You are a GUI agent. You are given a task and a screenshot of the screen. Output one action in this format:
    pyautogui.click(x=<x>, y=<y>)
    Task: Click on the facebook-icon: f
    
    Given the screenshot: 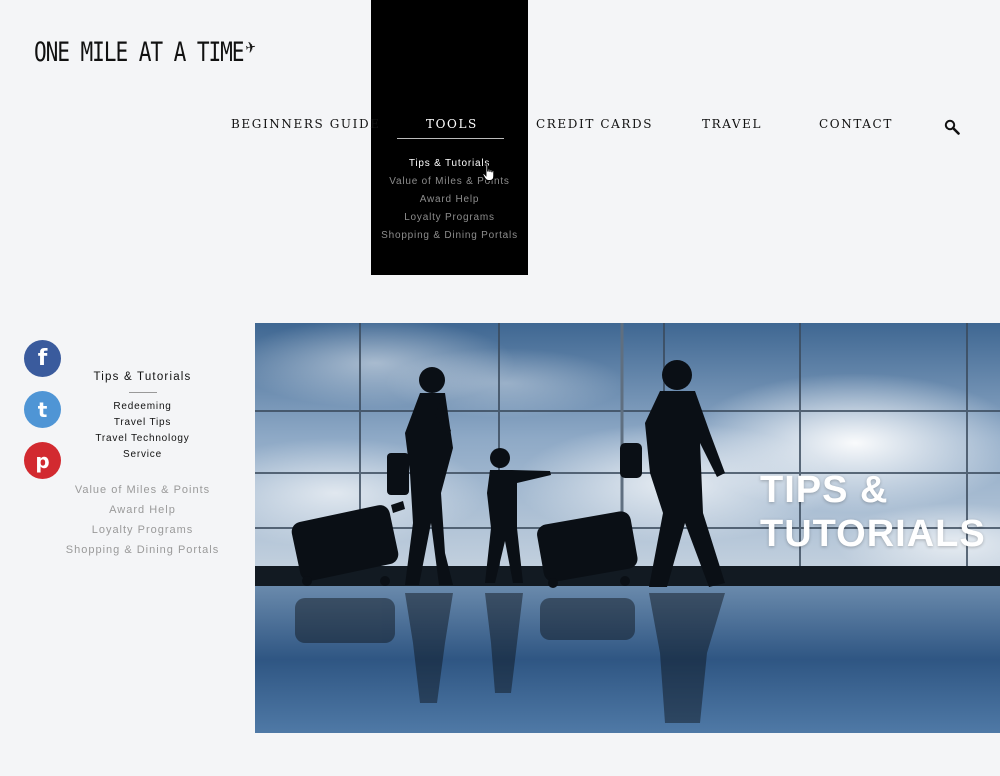 What is the action you would take?
    pyautogui.click(x=42, y=358)
    